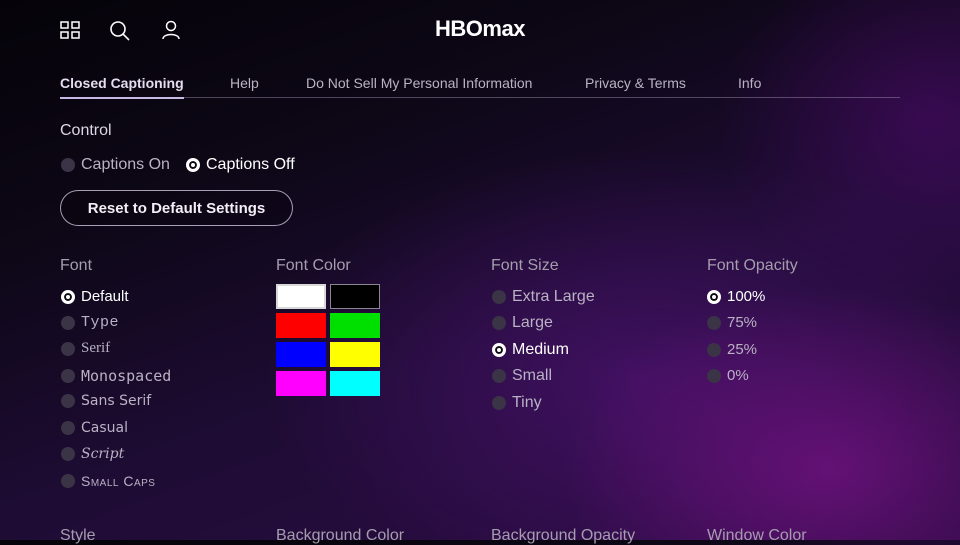  What do you see at coordinates (746, 296) in the screenshot?
I see `font-opacity-label: 100%` at bounding box center [746, 296].